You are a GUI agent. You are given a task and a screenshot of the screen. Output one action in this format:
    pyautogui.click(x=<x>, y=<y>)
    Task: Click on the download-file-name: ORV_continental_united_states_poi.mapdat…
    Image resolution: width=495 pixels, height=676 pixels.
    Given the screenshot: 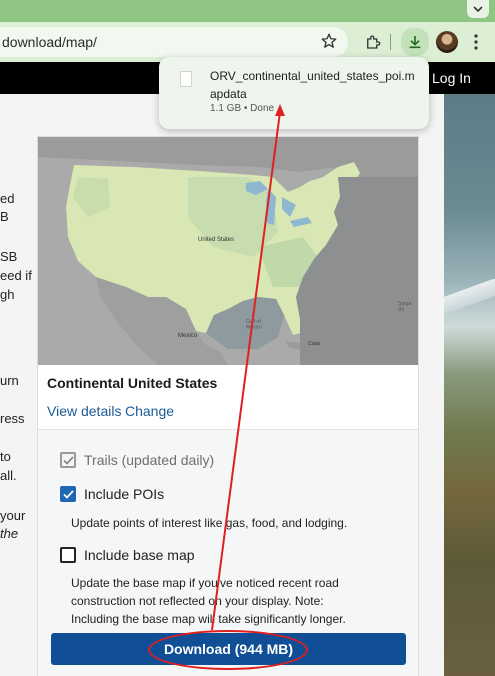 What is the action you would take?
    pyautogui.click(x=315, y=85)
    